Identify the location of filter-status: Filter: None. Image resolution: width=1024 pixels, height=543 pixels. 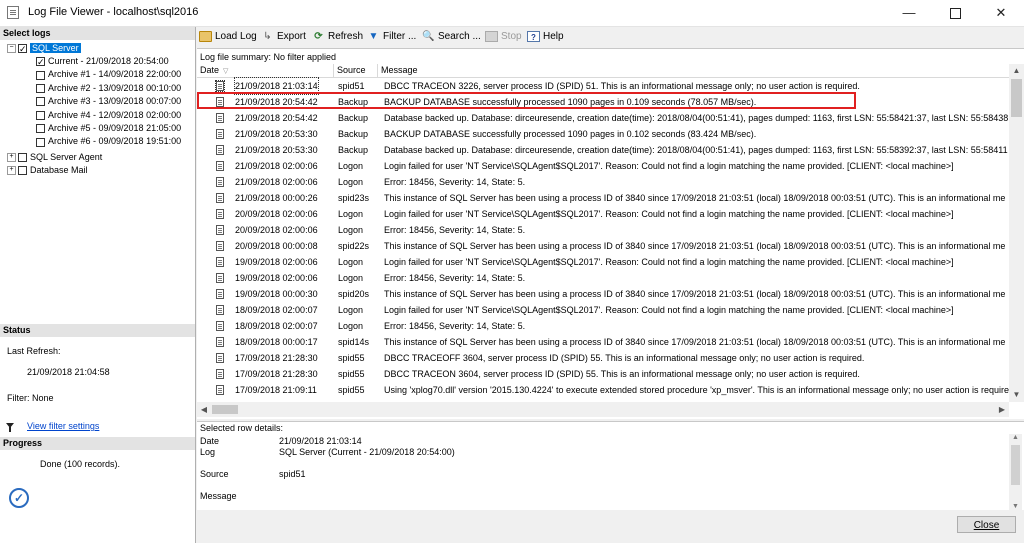
(30, 398).